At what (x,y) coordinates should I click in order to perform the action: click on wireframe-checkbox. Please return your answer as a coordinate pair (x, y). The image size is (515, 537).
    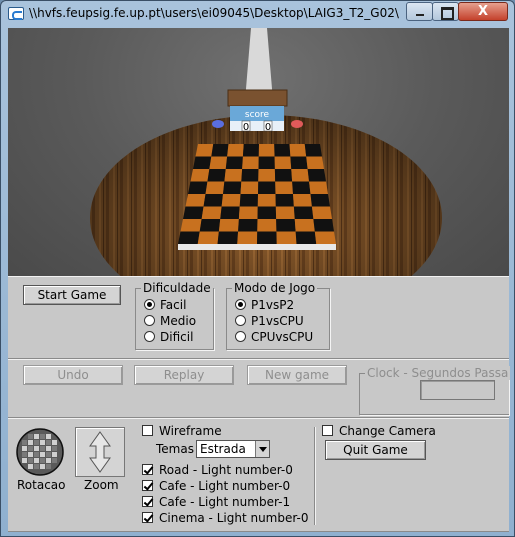
    Looking at the image, I should click on (147, 430).